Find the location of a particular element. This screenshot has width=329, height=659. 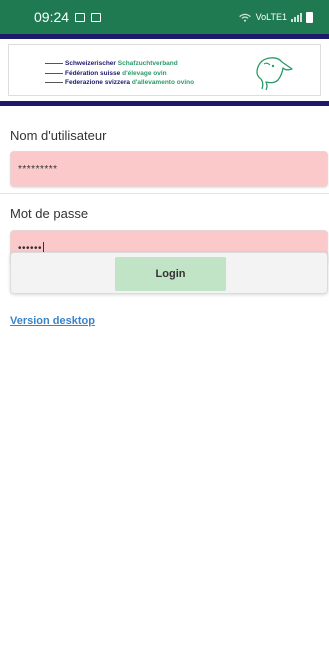

status-time: 09:24 is located at coordinates (52, 17).